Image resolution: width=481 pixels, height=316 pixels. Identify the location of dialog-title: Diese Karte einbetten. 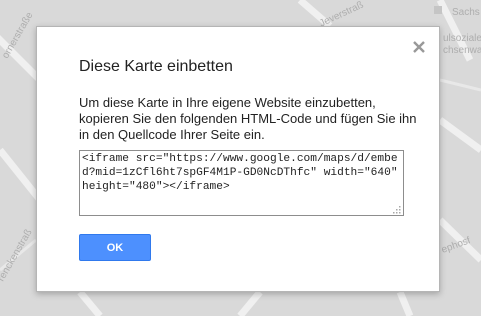
(156, 66).